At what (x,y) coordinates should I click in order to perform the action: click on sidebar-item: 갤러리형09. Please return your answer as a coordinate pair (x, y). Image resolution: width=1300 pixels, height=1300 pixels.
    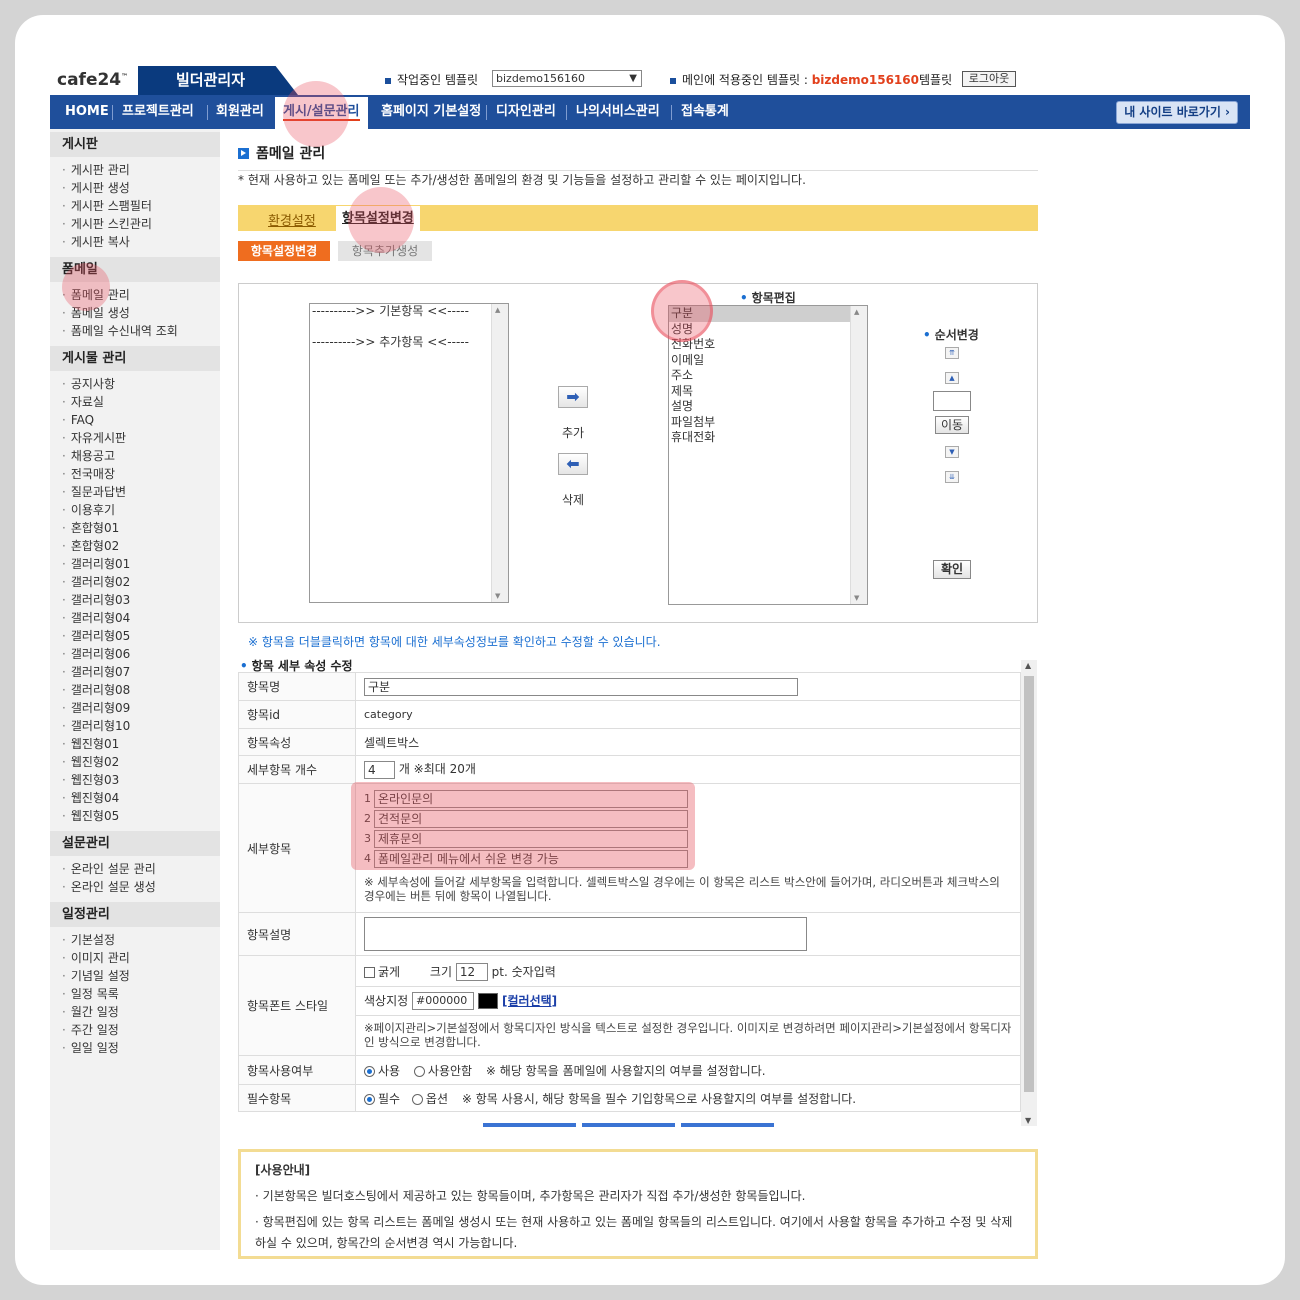
    Looking at the image, I should click on (141, 708).